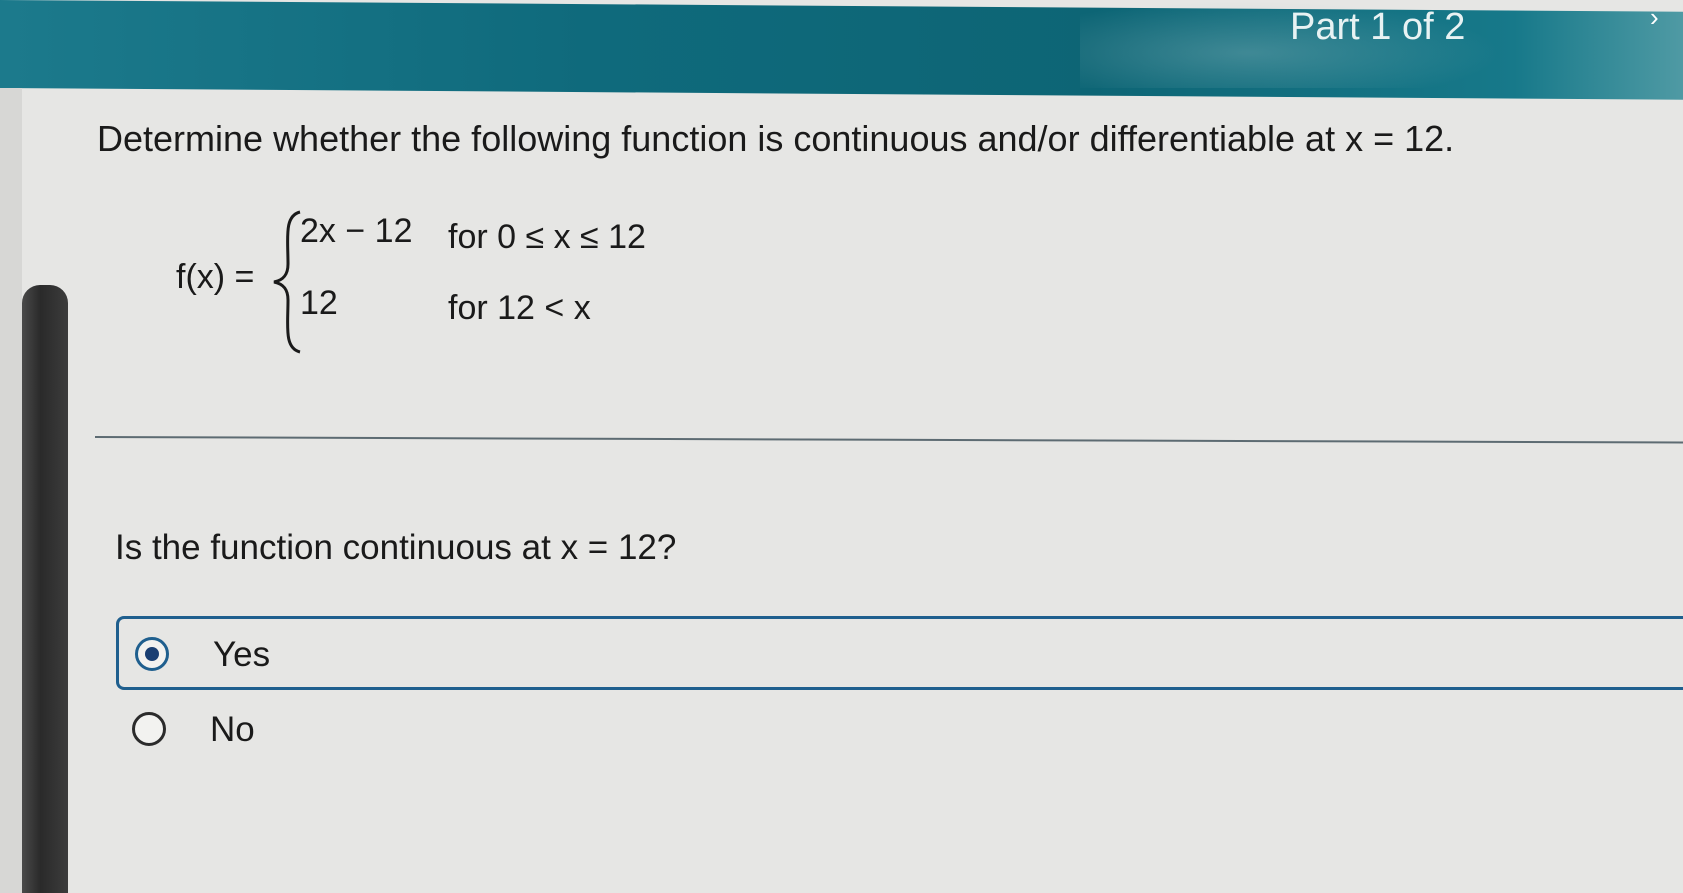  I want to click on option-yes: Yes, so click(899, 653).